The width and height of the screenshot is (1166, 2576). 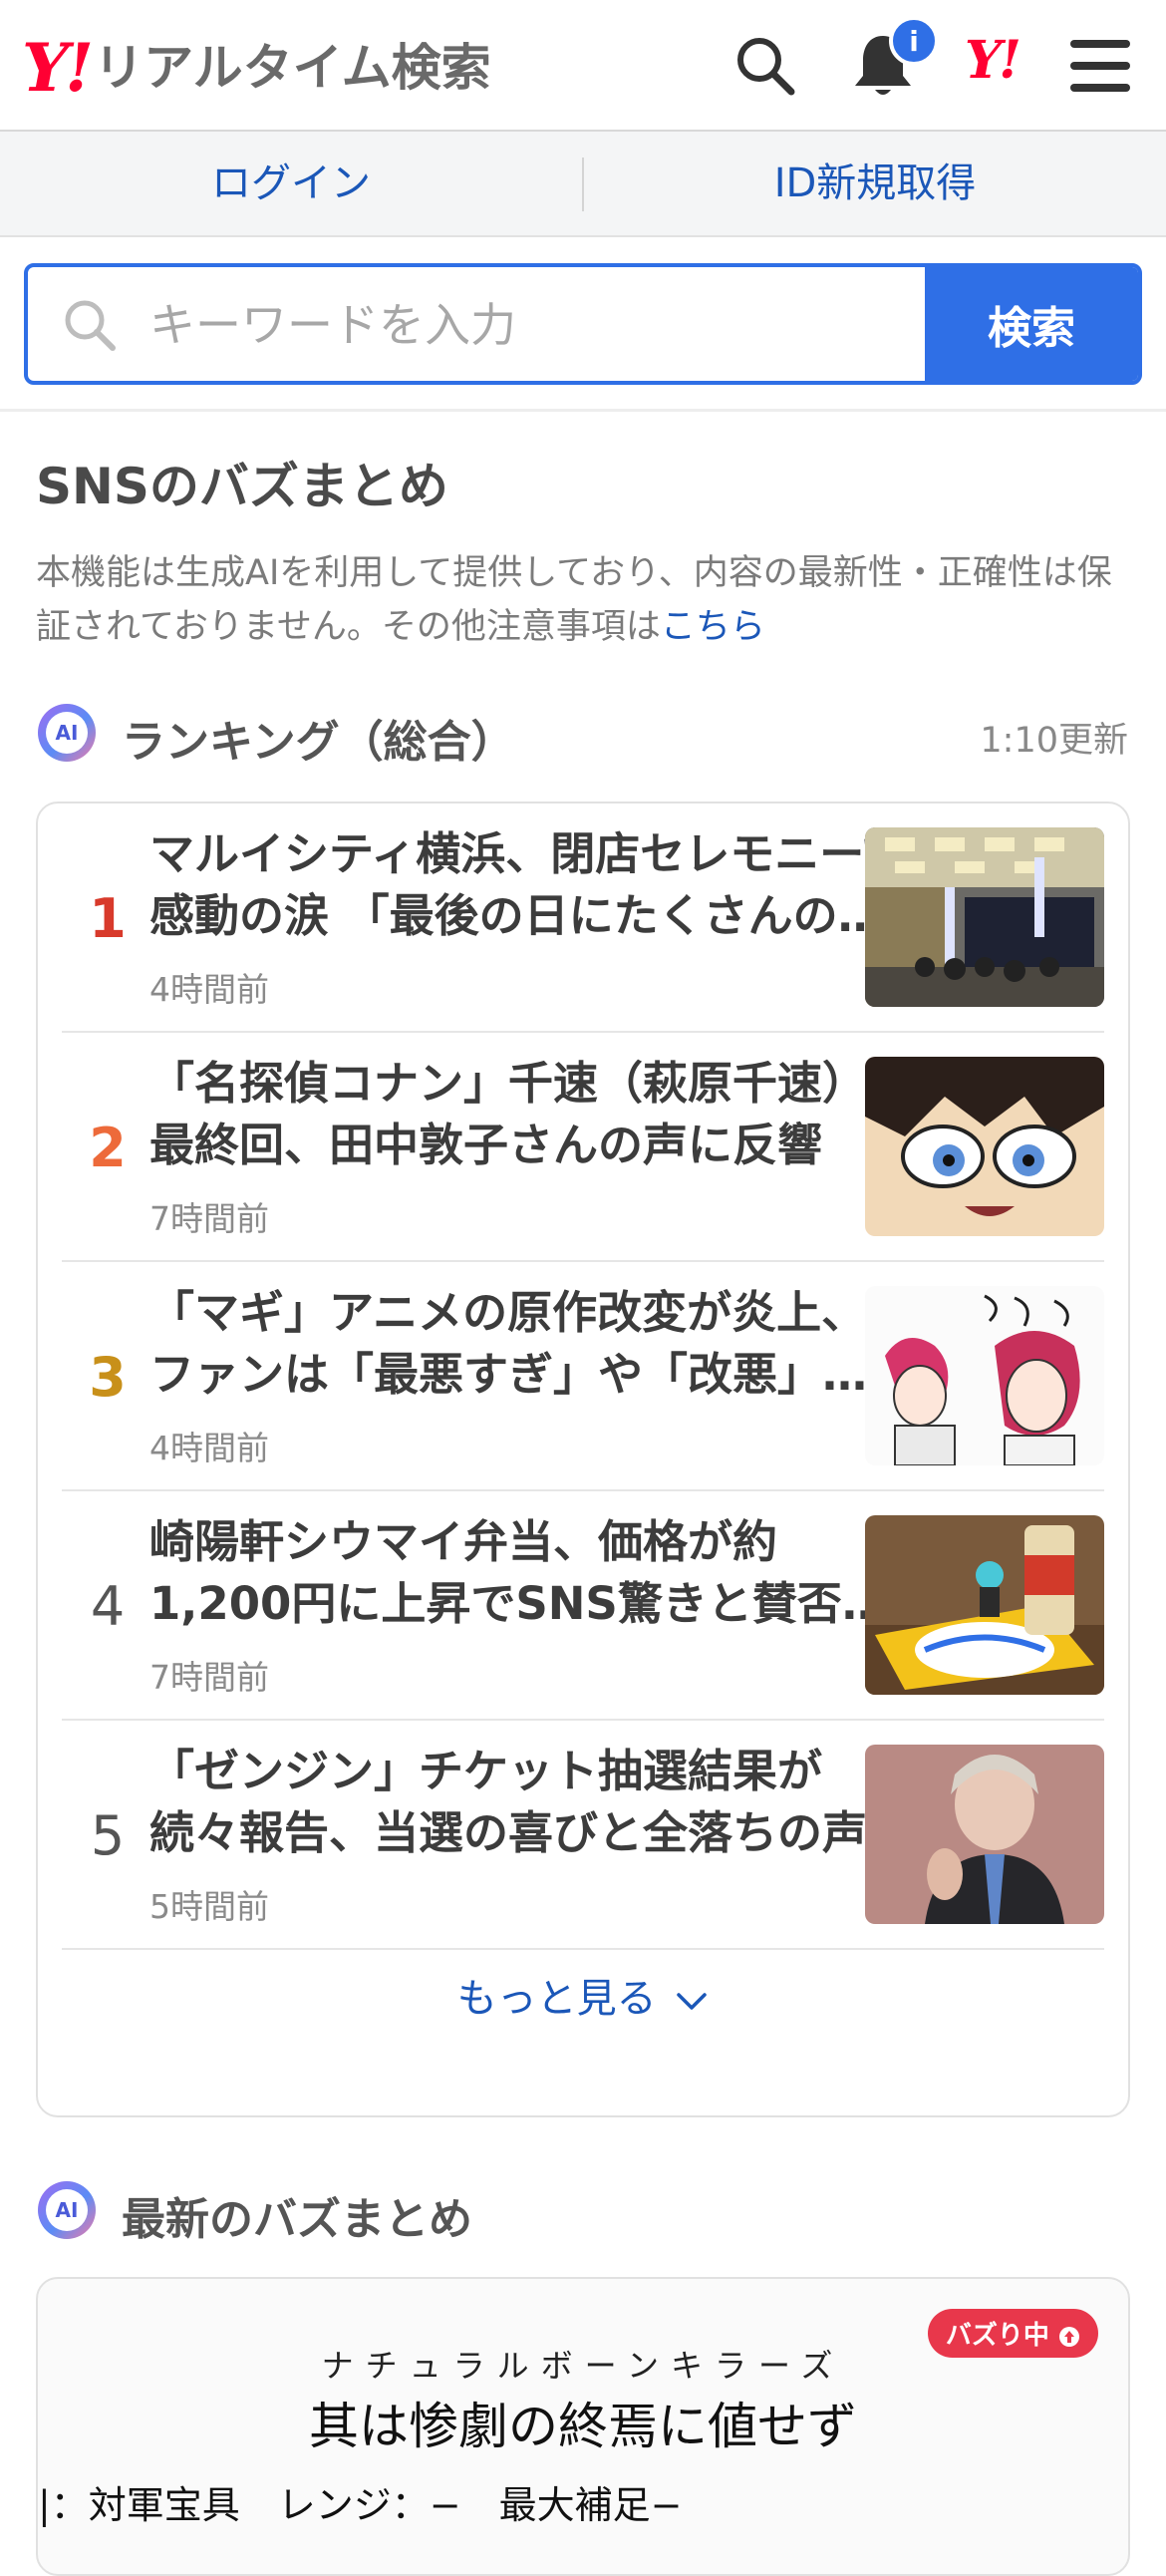 What do you see at coordinates (528, 884) in the screenshot?
I see `ranking-title: マルイシティ横浜、閉店セレモニーで感動の涙 「最後の日にたくさんの方が」` at bounding box center [528, 884].